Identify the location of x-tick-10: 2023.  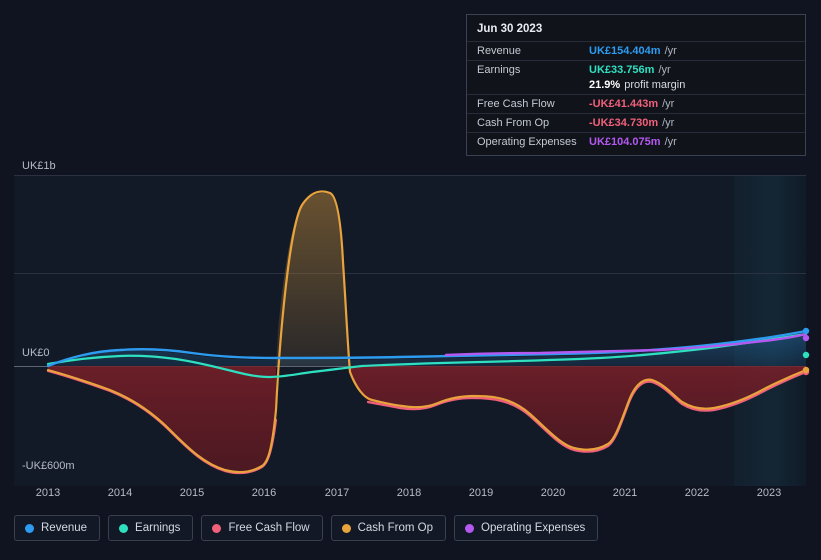
(769, 493).